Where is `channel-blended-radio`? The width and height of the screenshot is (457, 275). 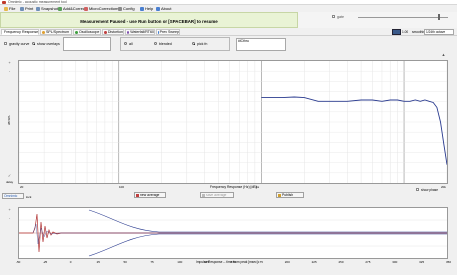 channel-blended-radio is located at coordinates (155, 43).